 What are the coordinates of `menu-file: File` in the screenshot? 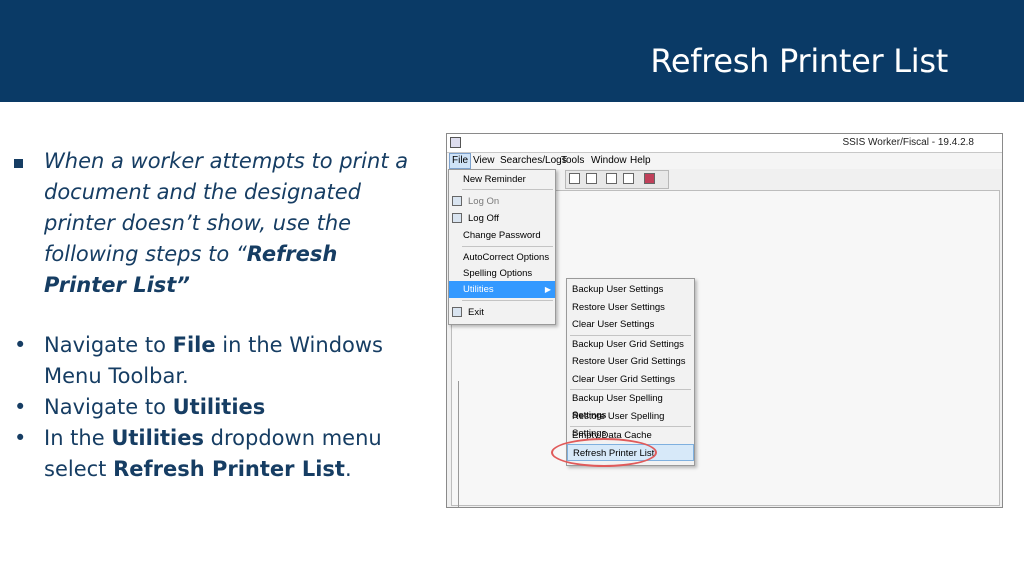 It's located at (460, 161).